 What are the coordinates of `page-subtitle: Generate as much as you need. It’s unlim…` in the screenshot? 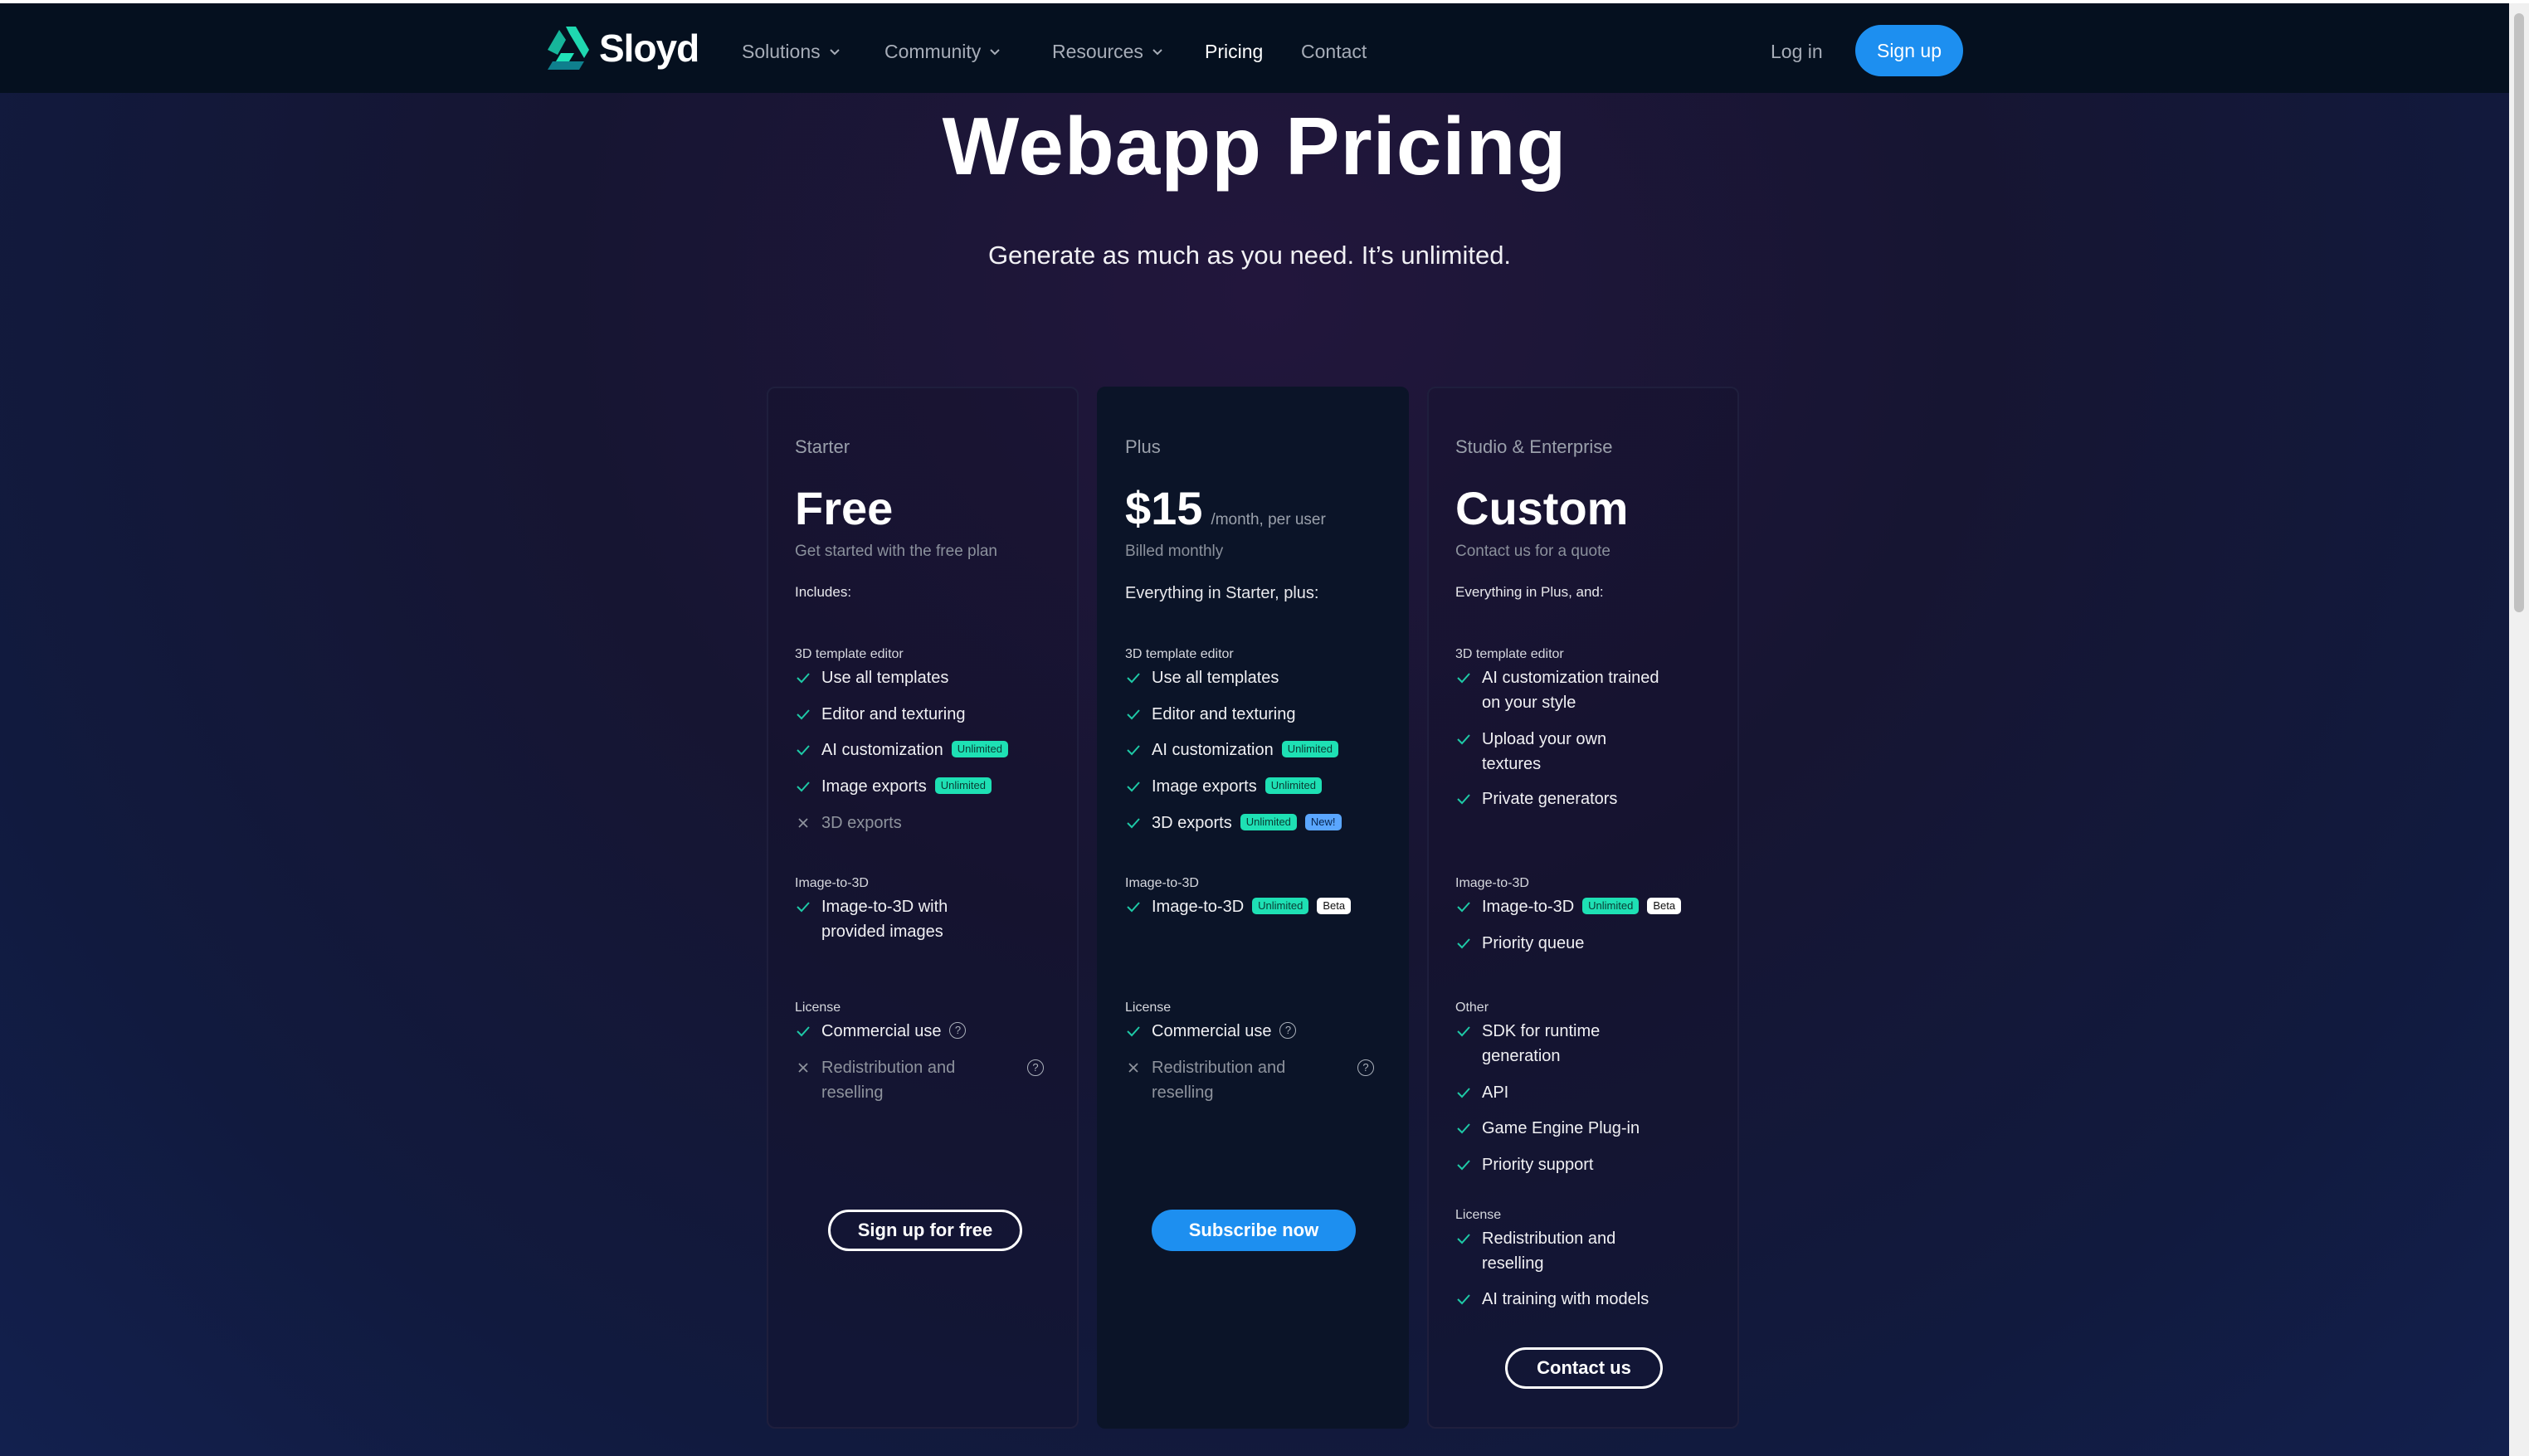 It's located at (1249, 255).